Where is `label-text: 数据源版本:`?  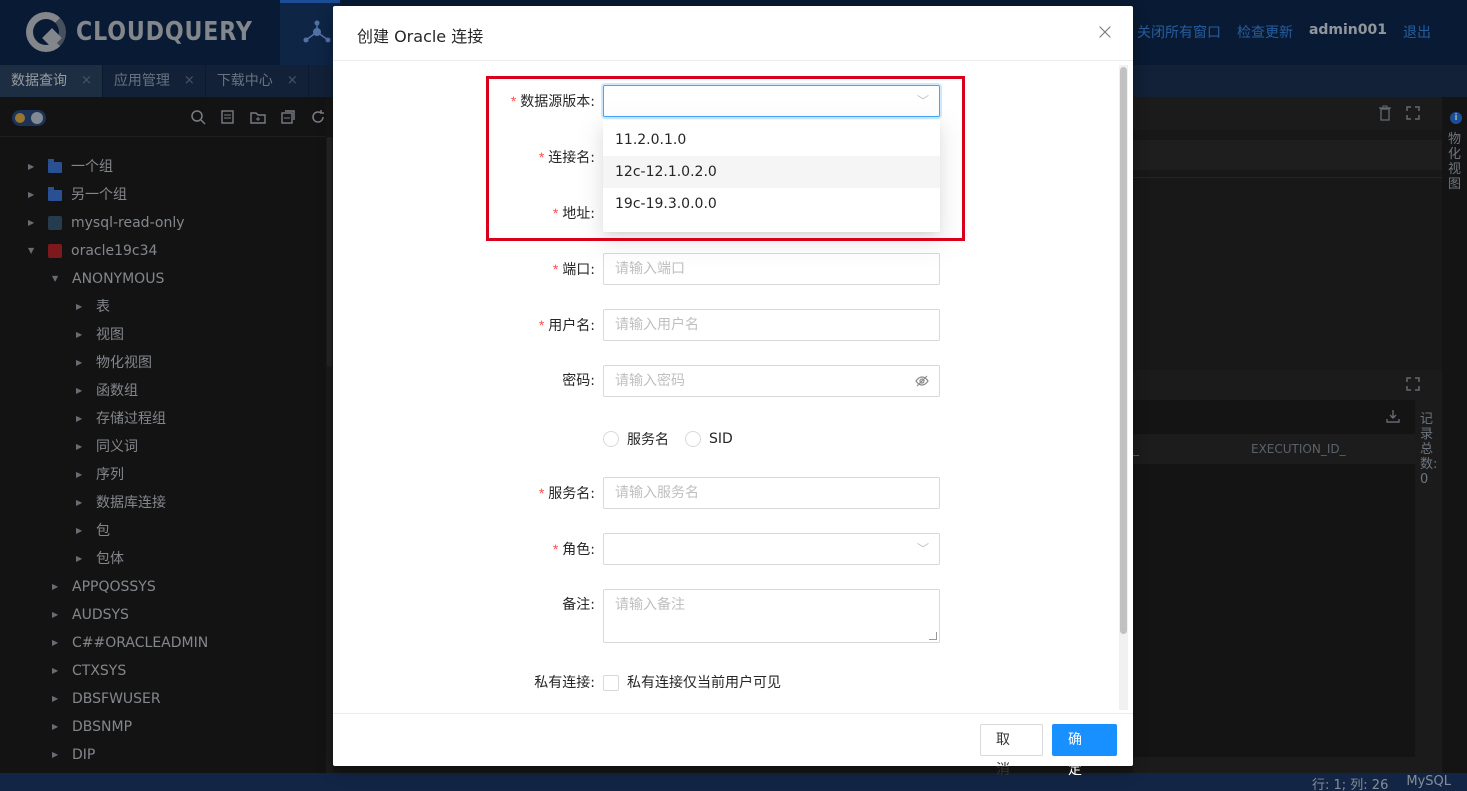 label-text: 数据源版本: is located at coordinates (557, 102).